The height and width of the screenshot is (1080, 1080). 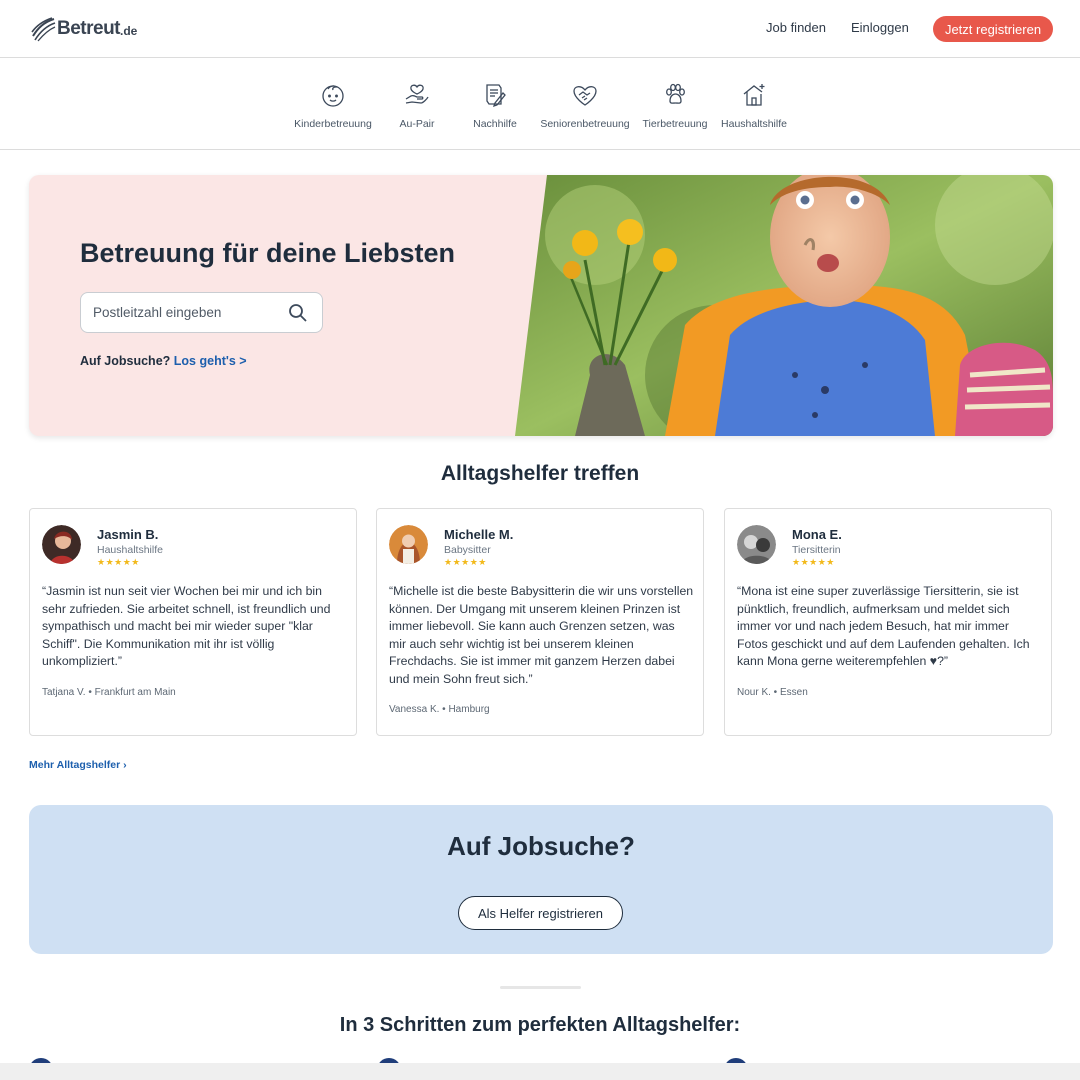 What do you see at coordinates (333, 124) in the screenshot?
I see `category-label: Kinderbetreuung` at bounding box center [333, 124].